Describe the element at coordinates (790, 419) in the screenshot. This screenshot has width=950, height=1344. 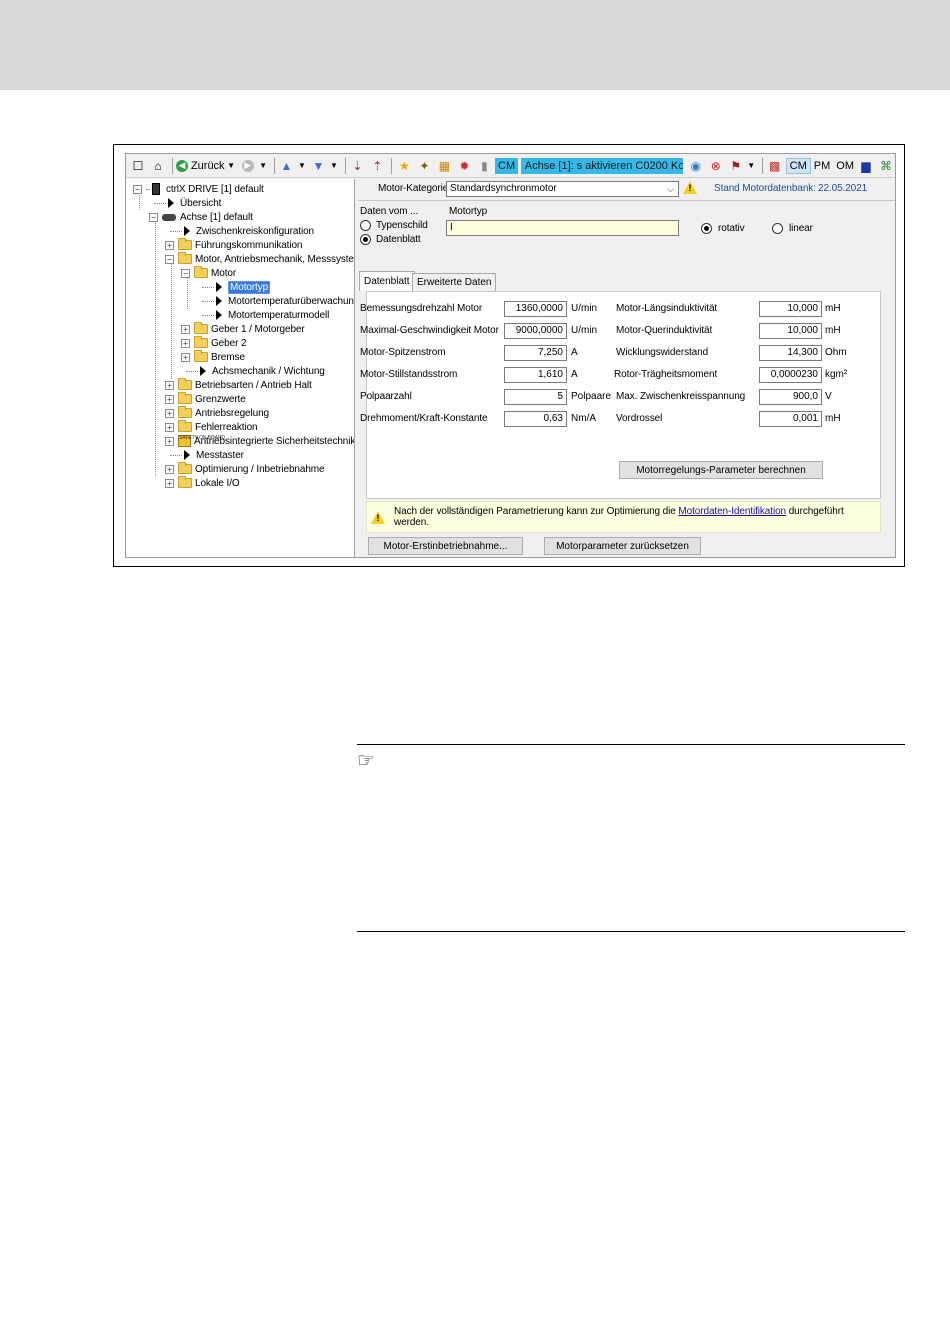
I see `choke-input: 0,001` at that location.